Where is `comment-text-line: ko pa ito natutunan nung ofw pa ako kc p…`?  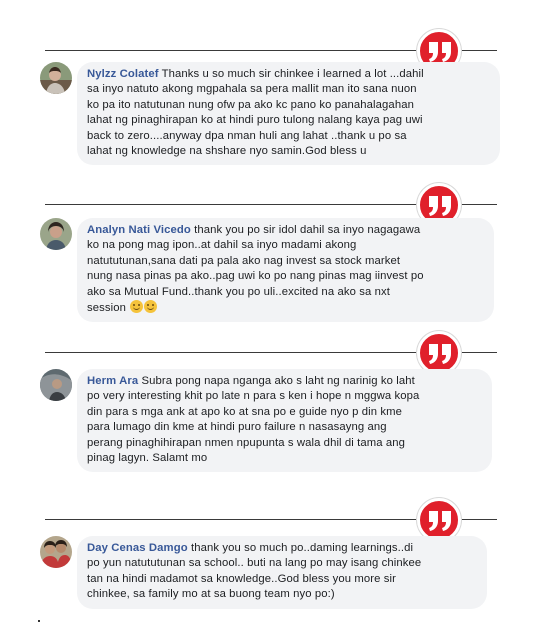
comment-text-line: ko pa ito natutunan nung ofw pa ako kc p… is located at coordinates (250, 104).